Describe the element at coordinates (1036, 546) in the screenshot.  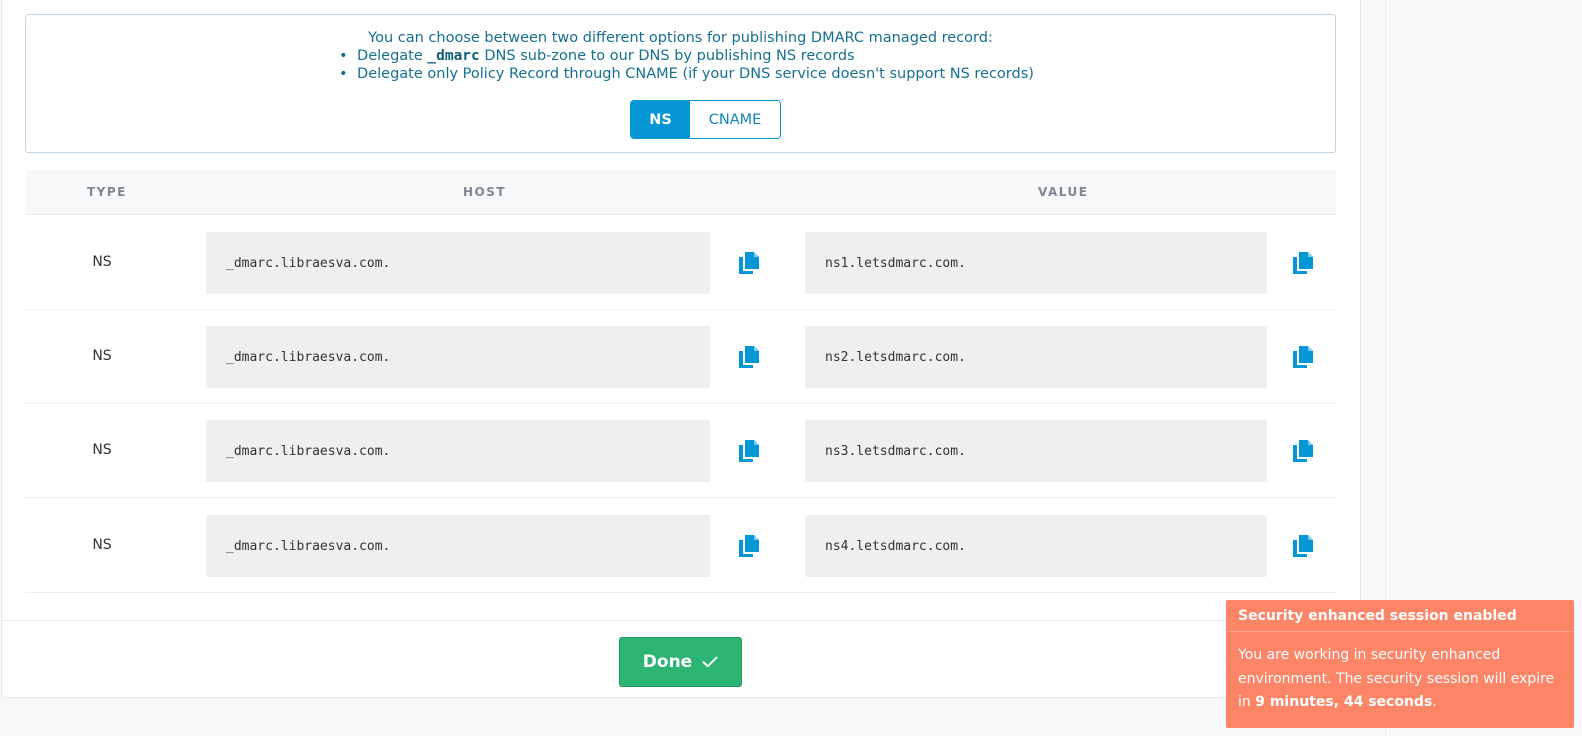
I see `value-field: ns4.letsdmarc.com.` at that location.